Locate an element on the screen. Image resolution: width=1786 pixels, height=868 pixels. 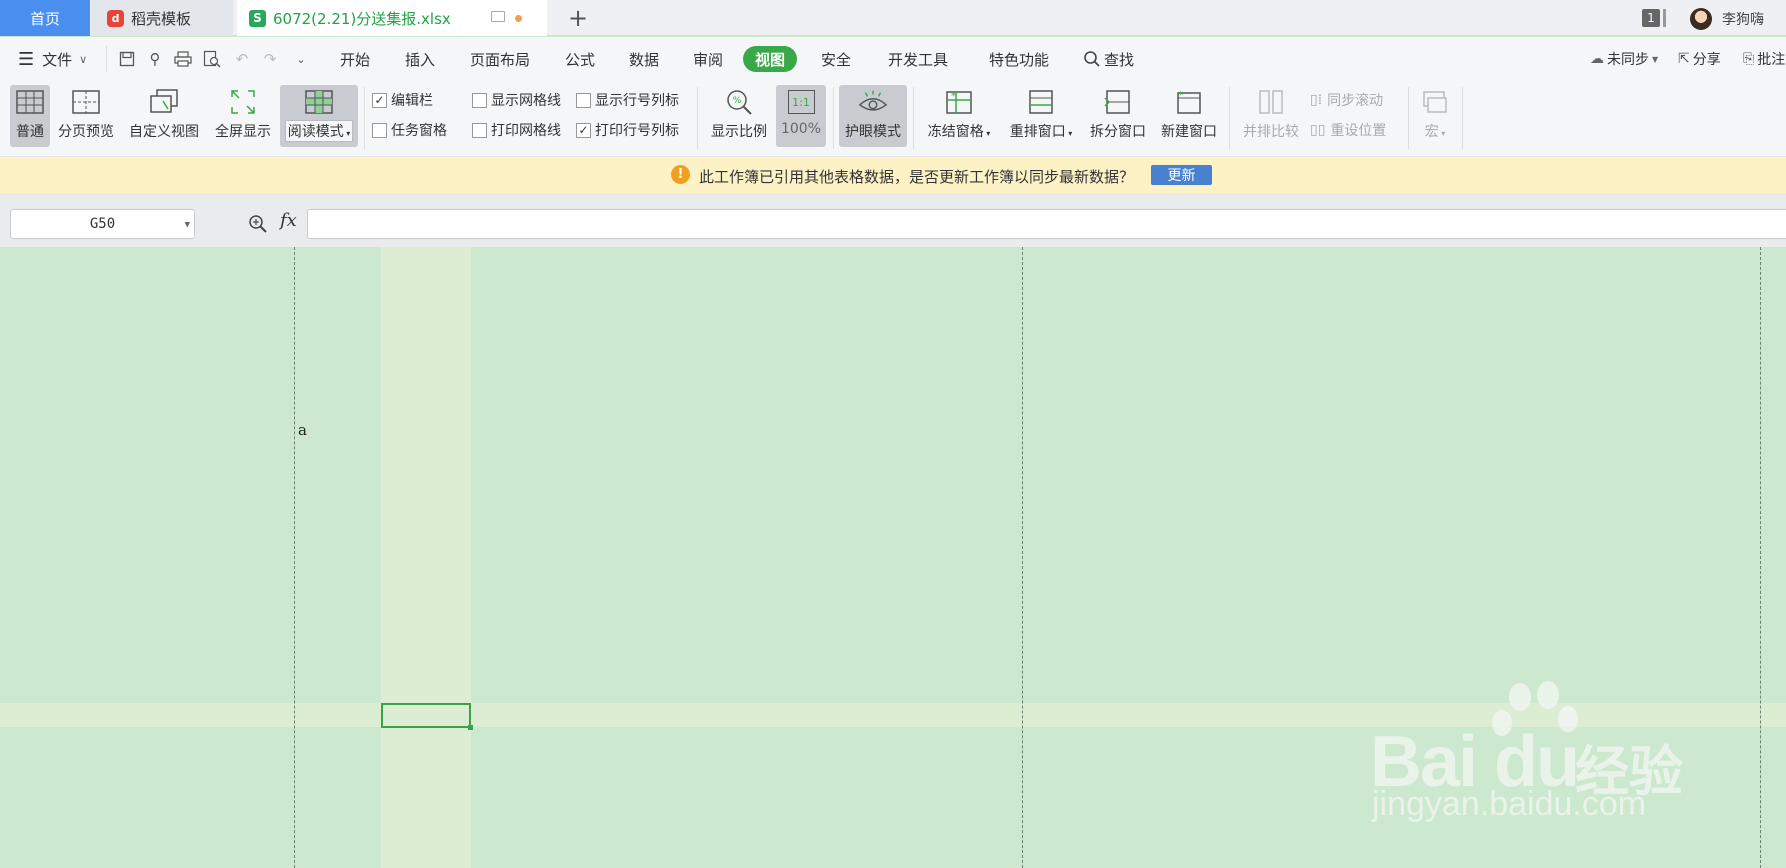
menu-review: 审阅 is located at coordinates (708, 59).